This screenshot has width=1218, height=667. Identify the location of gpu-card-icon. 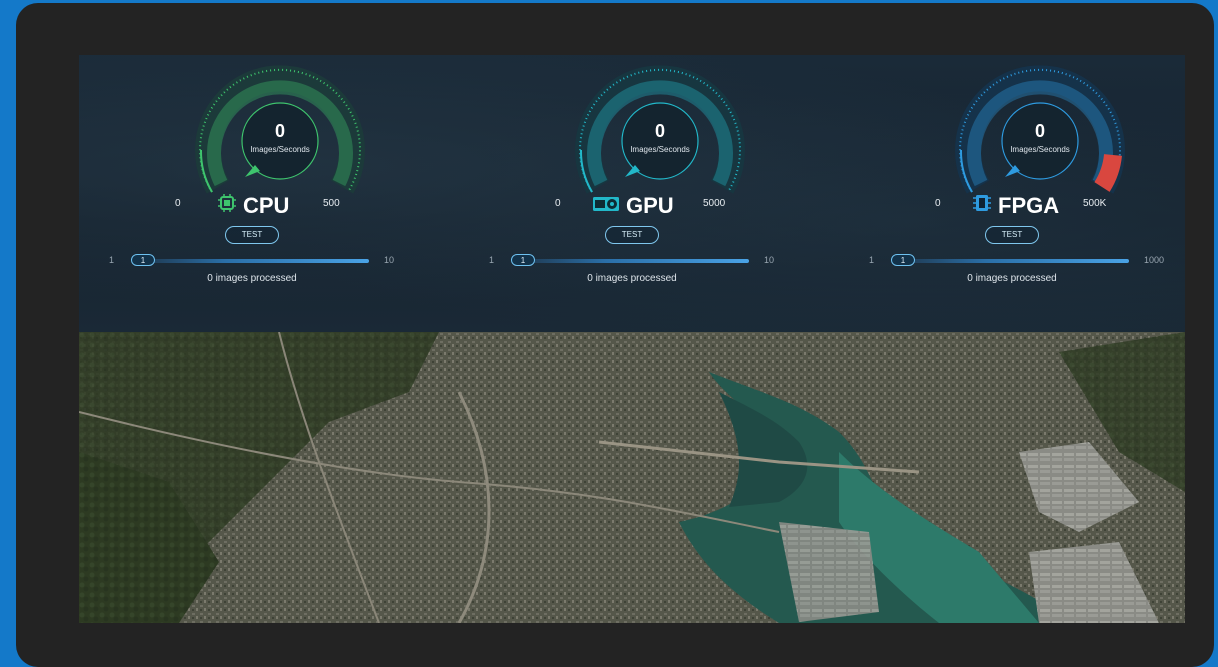
(606, 206).